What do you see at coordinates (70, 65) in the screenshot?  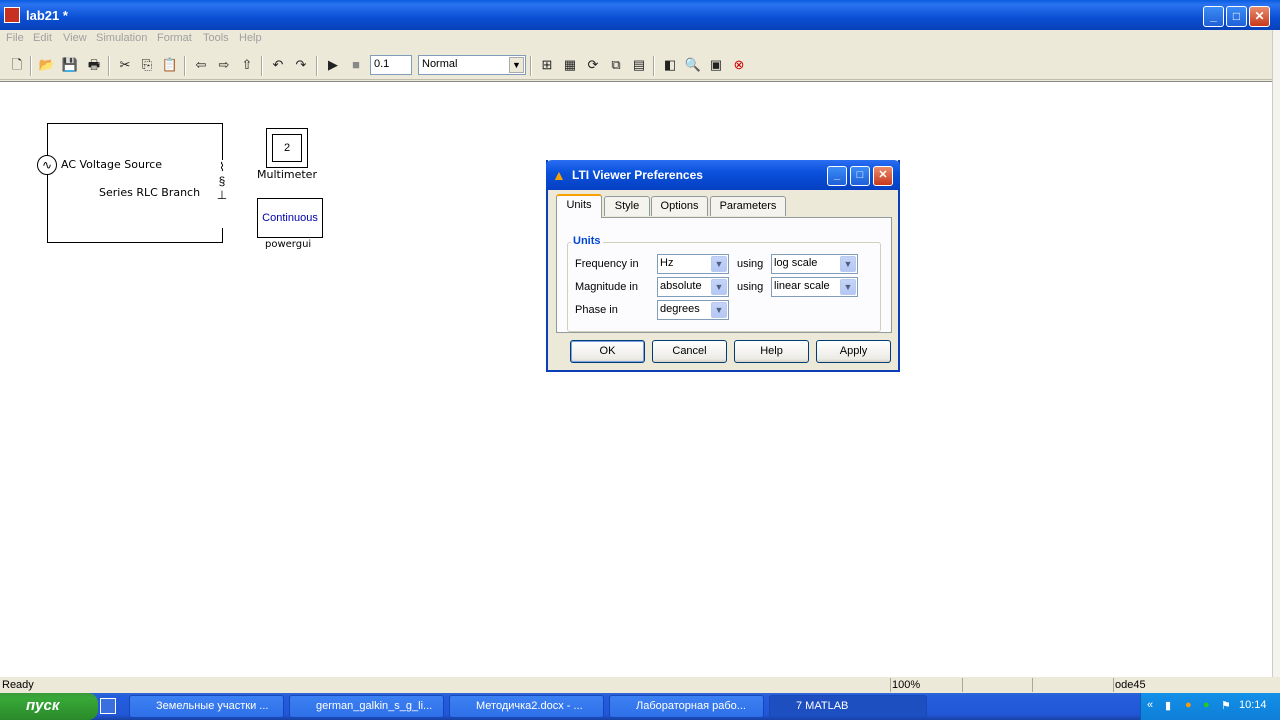 I see `save-icon: 💾` at bounding box center [70, 65].